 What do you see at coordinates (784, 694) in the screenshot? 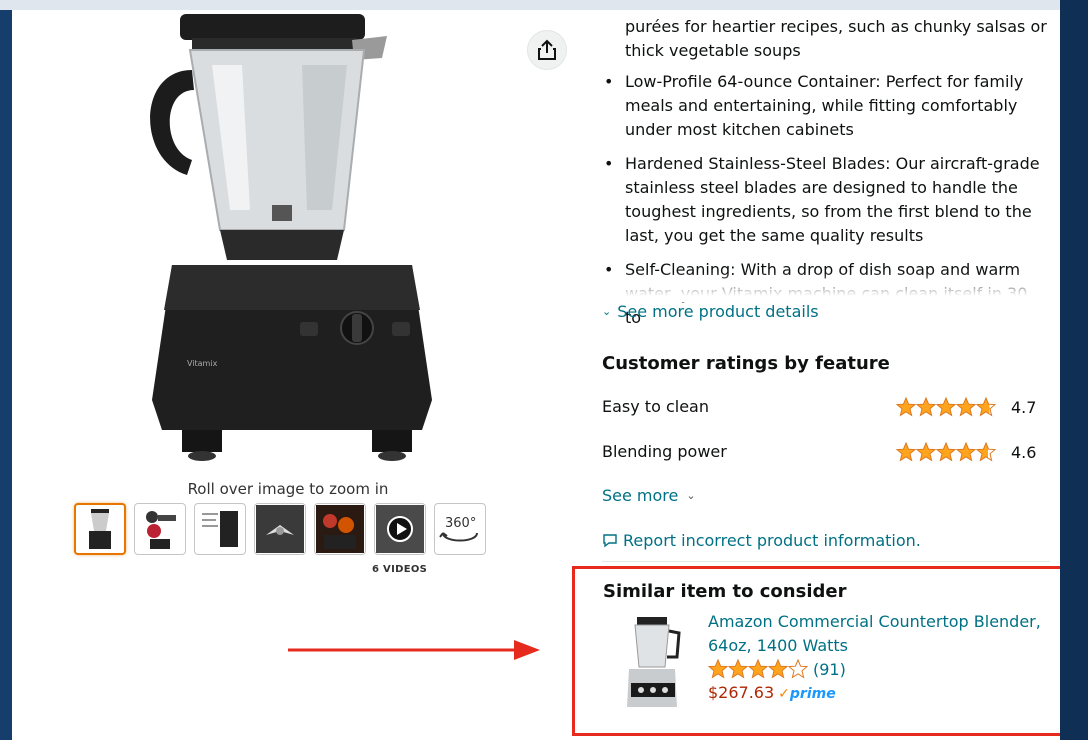
I see `prime-check-icon: ✓` at bounding box center [784, 694].